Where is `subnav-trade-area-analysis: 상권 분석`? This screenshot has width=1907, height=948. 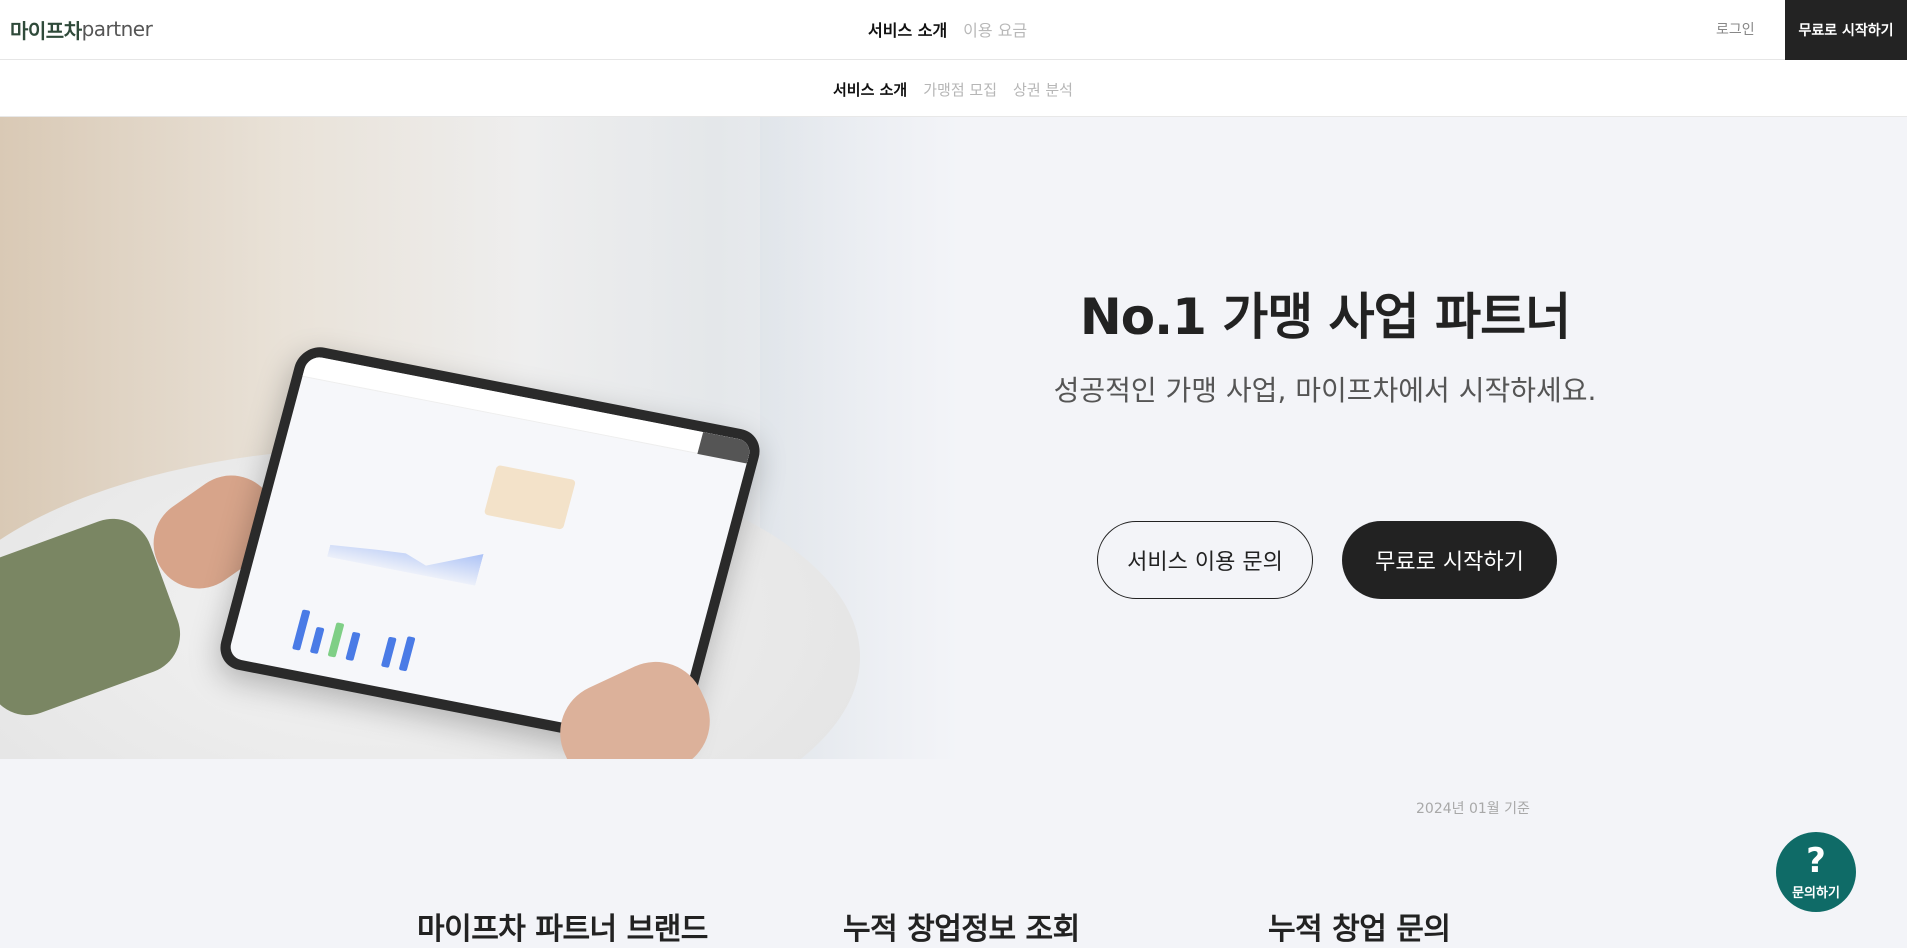
subnav-trade-area-analysis: 상권 분석 is located at coordinates (1043, 89).